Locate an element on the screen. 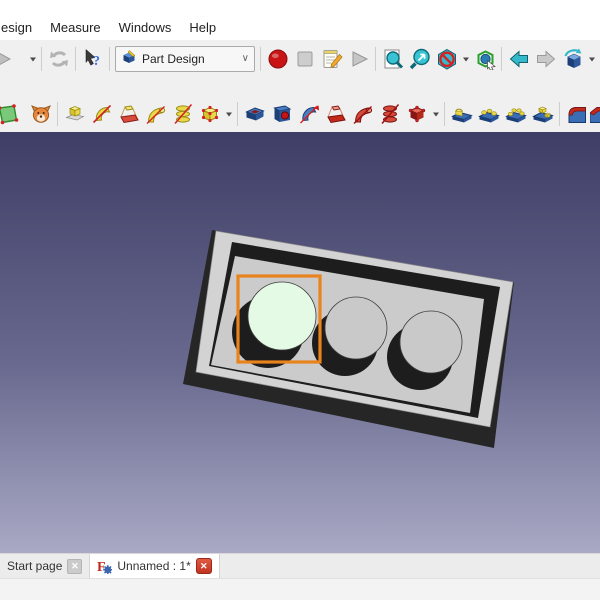 This screenshot has height=600, width=600. toolbar-row-1: ? Part Design ∨ is located at coordinates (300, 58).